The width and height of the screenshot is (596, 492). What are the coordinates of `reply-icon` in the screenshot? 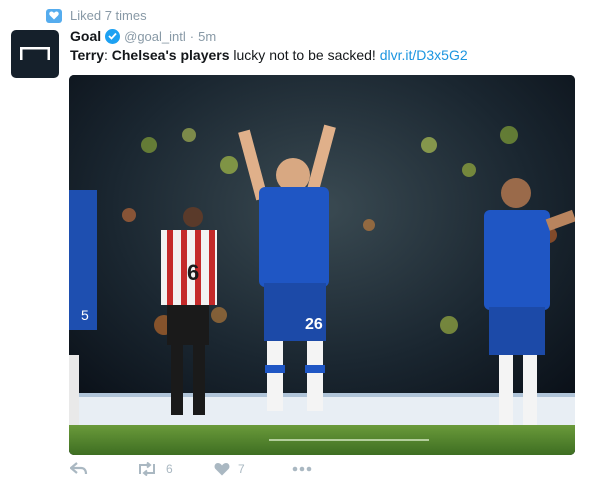 It's located at (79, 468).